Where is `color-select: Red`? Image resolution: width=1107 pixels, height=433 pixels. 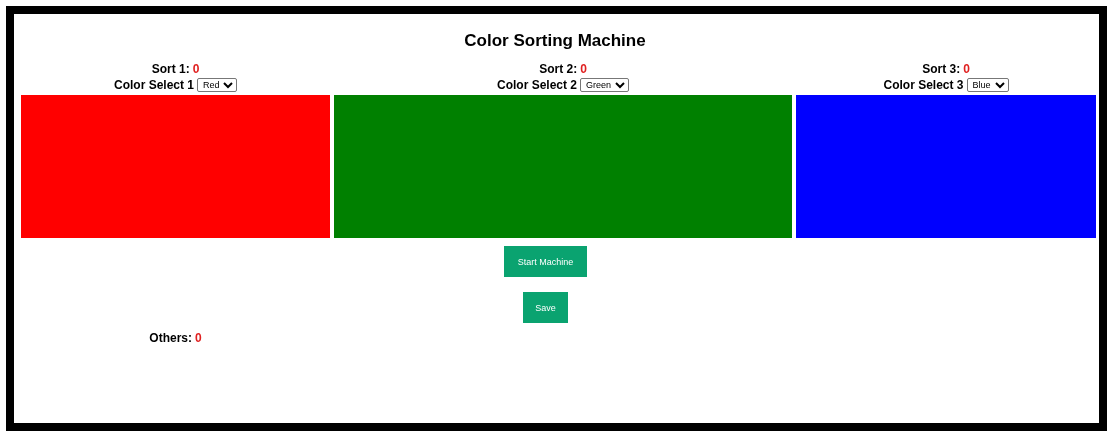
color-select: Red is located at coordinates (217, 85).